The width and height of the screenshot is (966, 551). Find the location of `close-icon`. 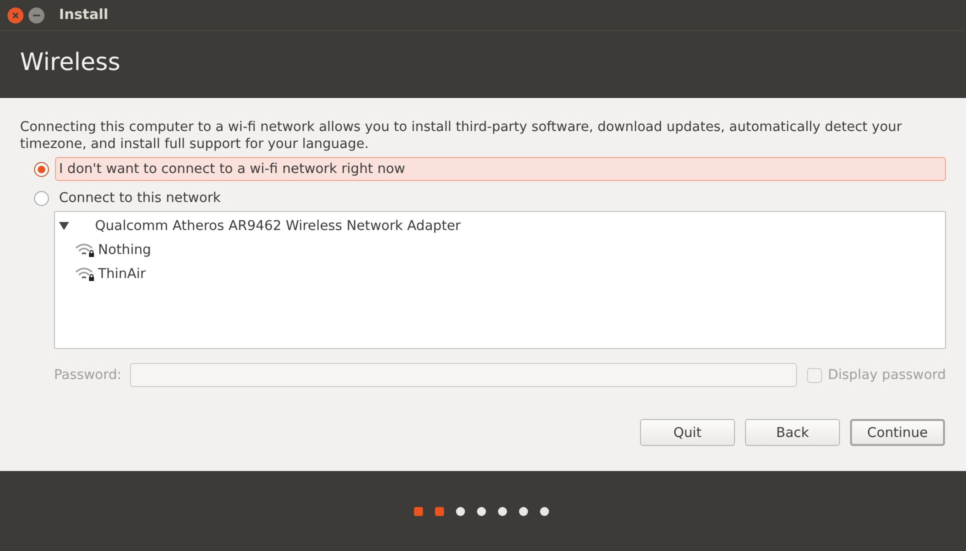

close-icon is located at coordinates (15, 15).